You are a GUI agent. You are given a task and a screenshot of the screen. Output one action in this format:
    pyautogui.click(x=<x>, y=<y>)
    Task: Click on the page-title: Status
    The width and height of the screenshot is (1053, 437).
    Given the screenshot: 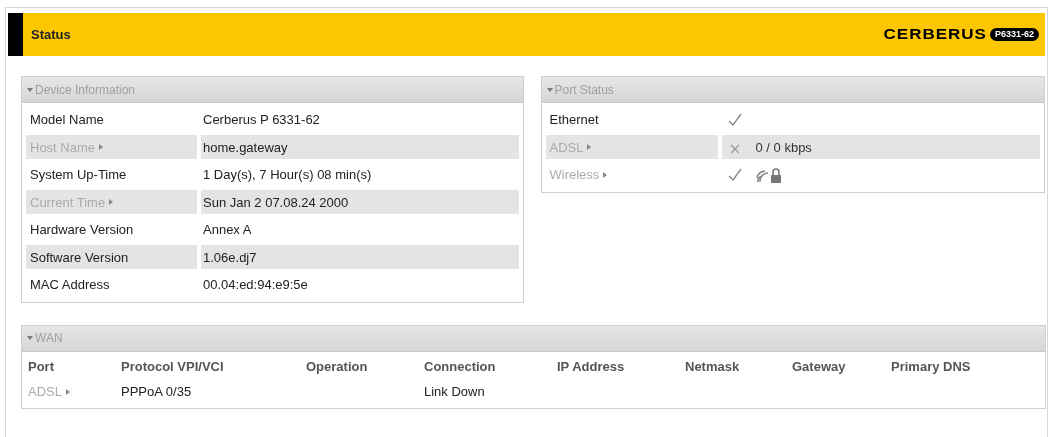 What is the action you would take?
    pyautogui.click(x=51, y=34)
    